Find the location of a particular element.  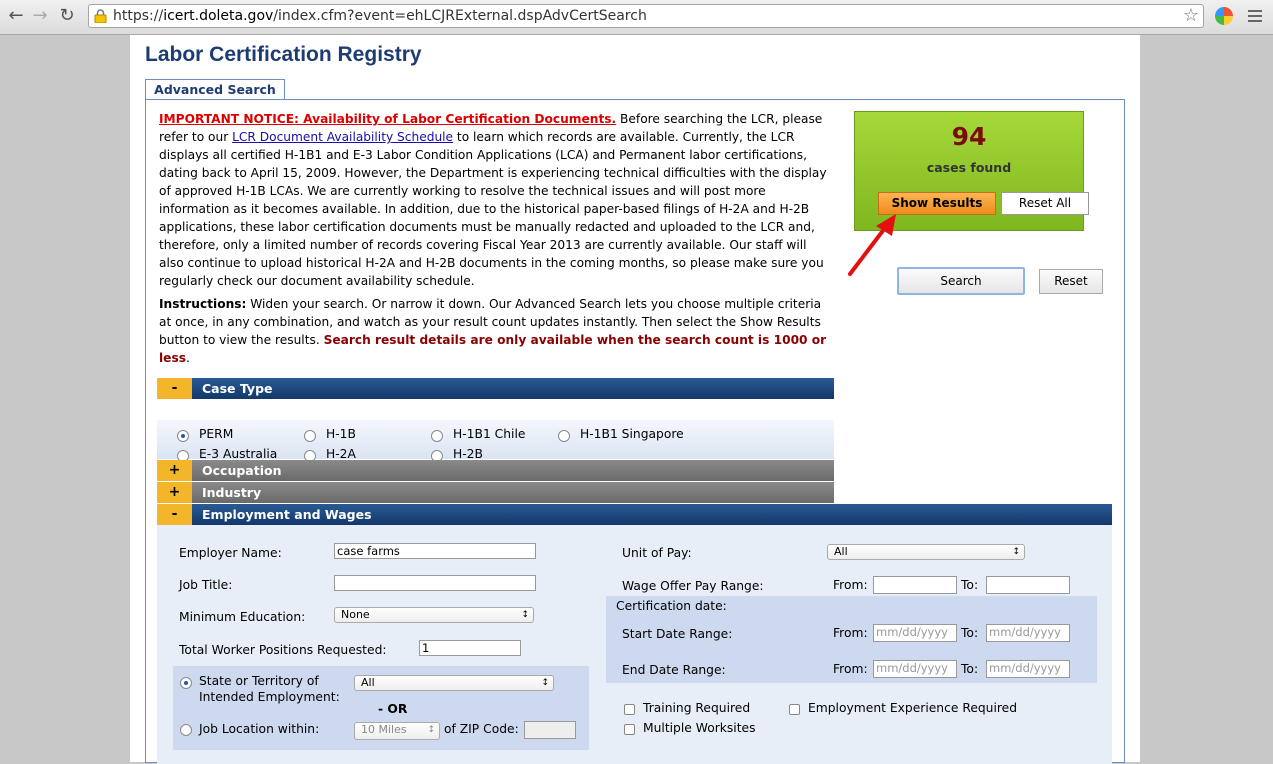

or-label: - OR is located at coordinates (393, 709).